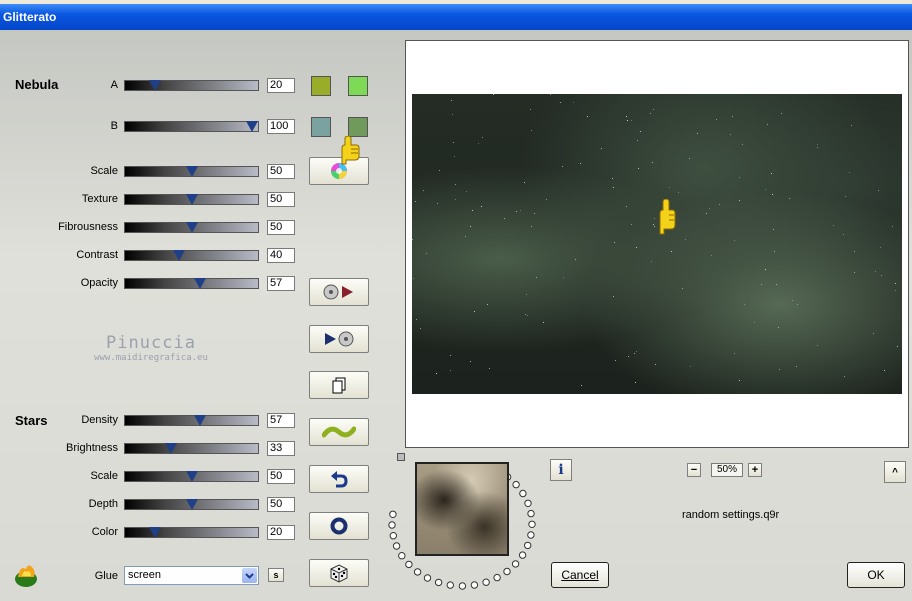 The image size is (912, 601). I want to click on nebula-color-b2-swatch, so click(358, 127).